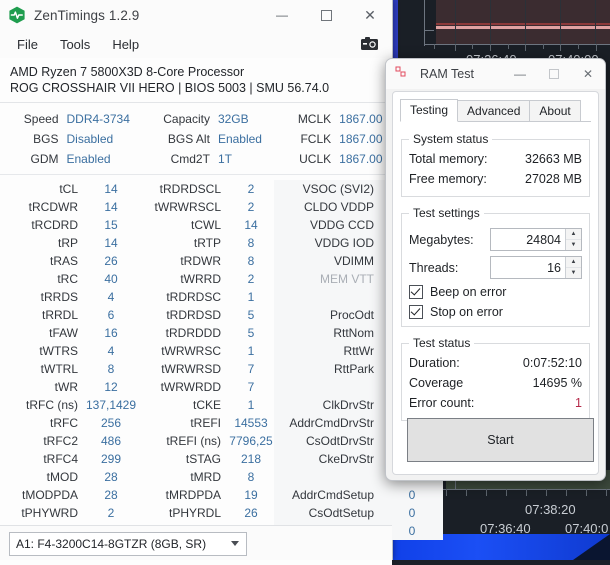  What do you see at coordinates (553, 179) in the screenshot?
I see `free-memory-value: 27028 MB` at bounding box center [553, 179].